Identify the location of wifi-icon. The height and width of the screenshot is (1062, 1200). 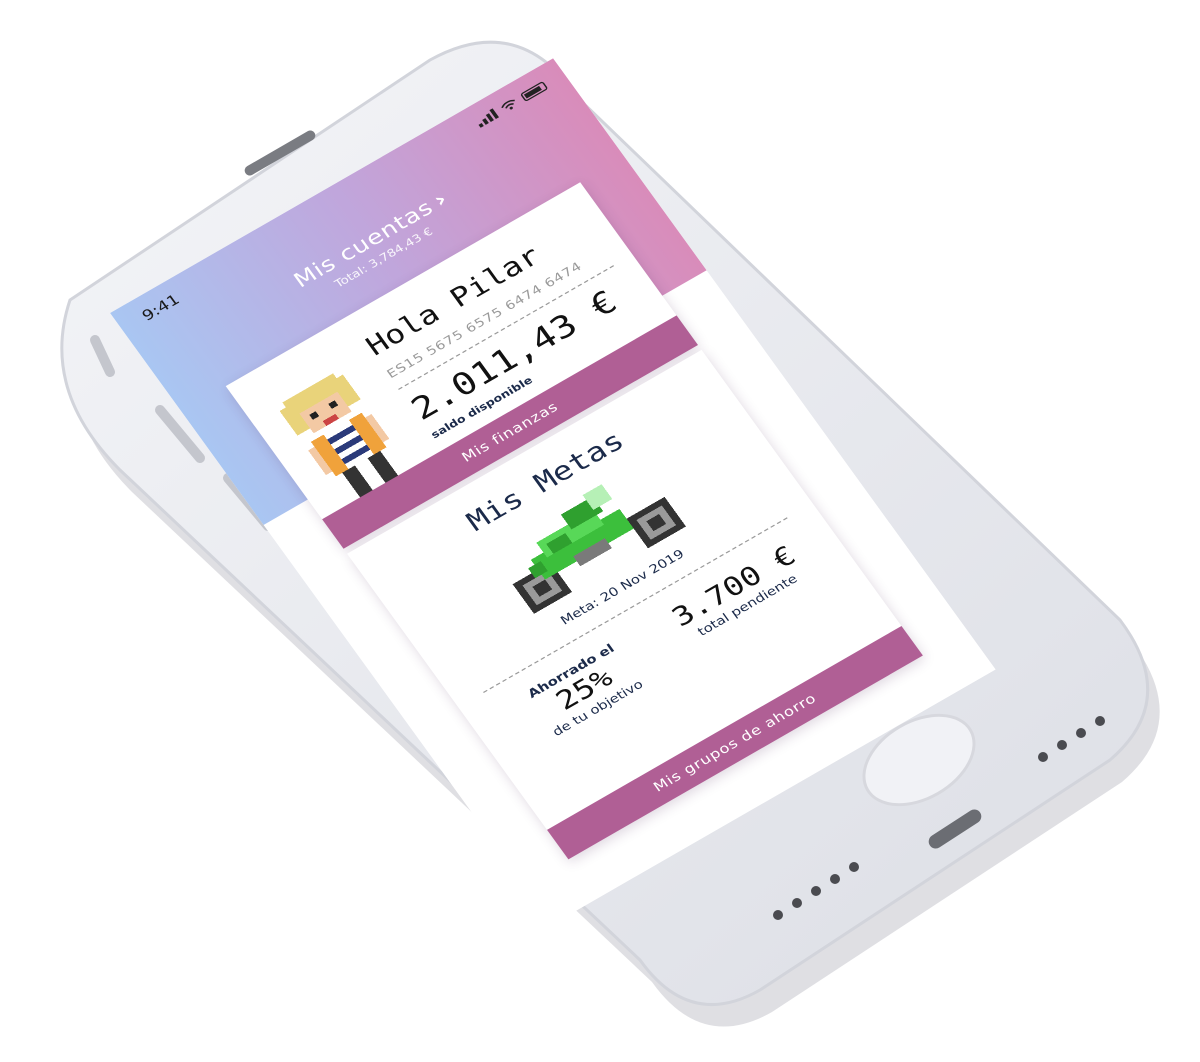
(508, 104).